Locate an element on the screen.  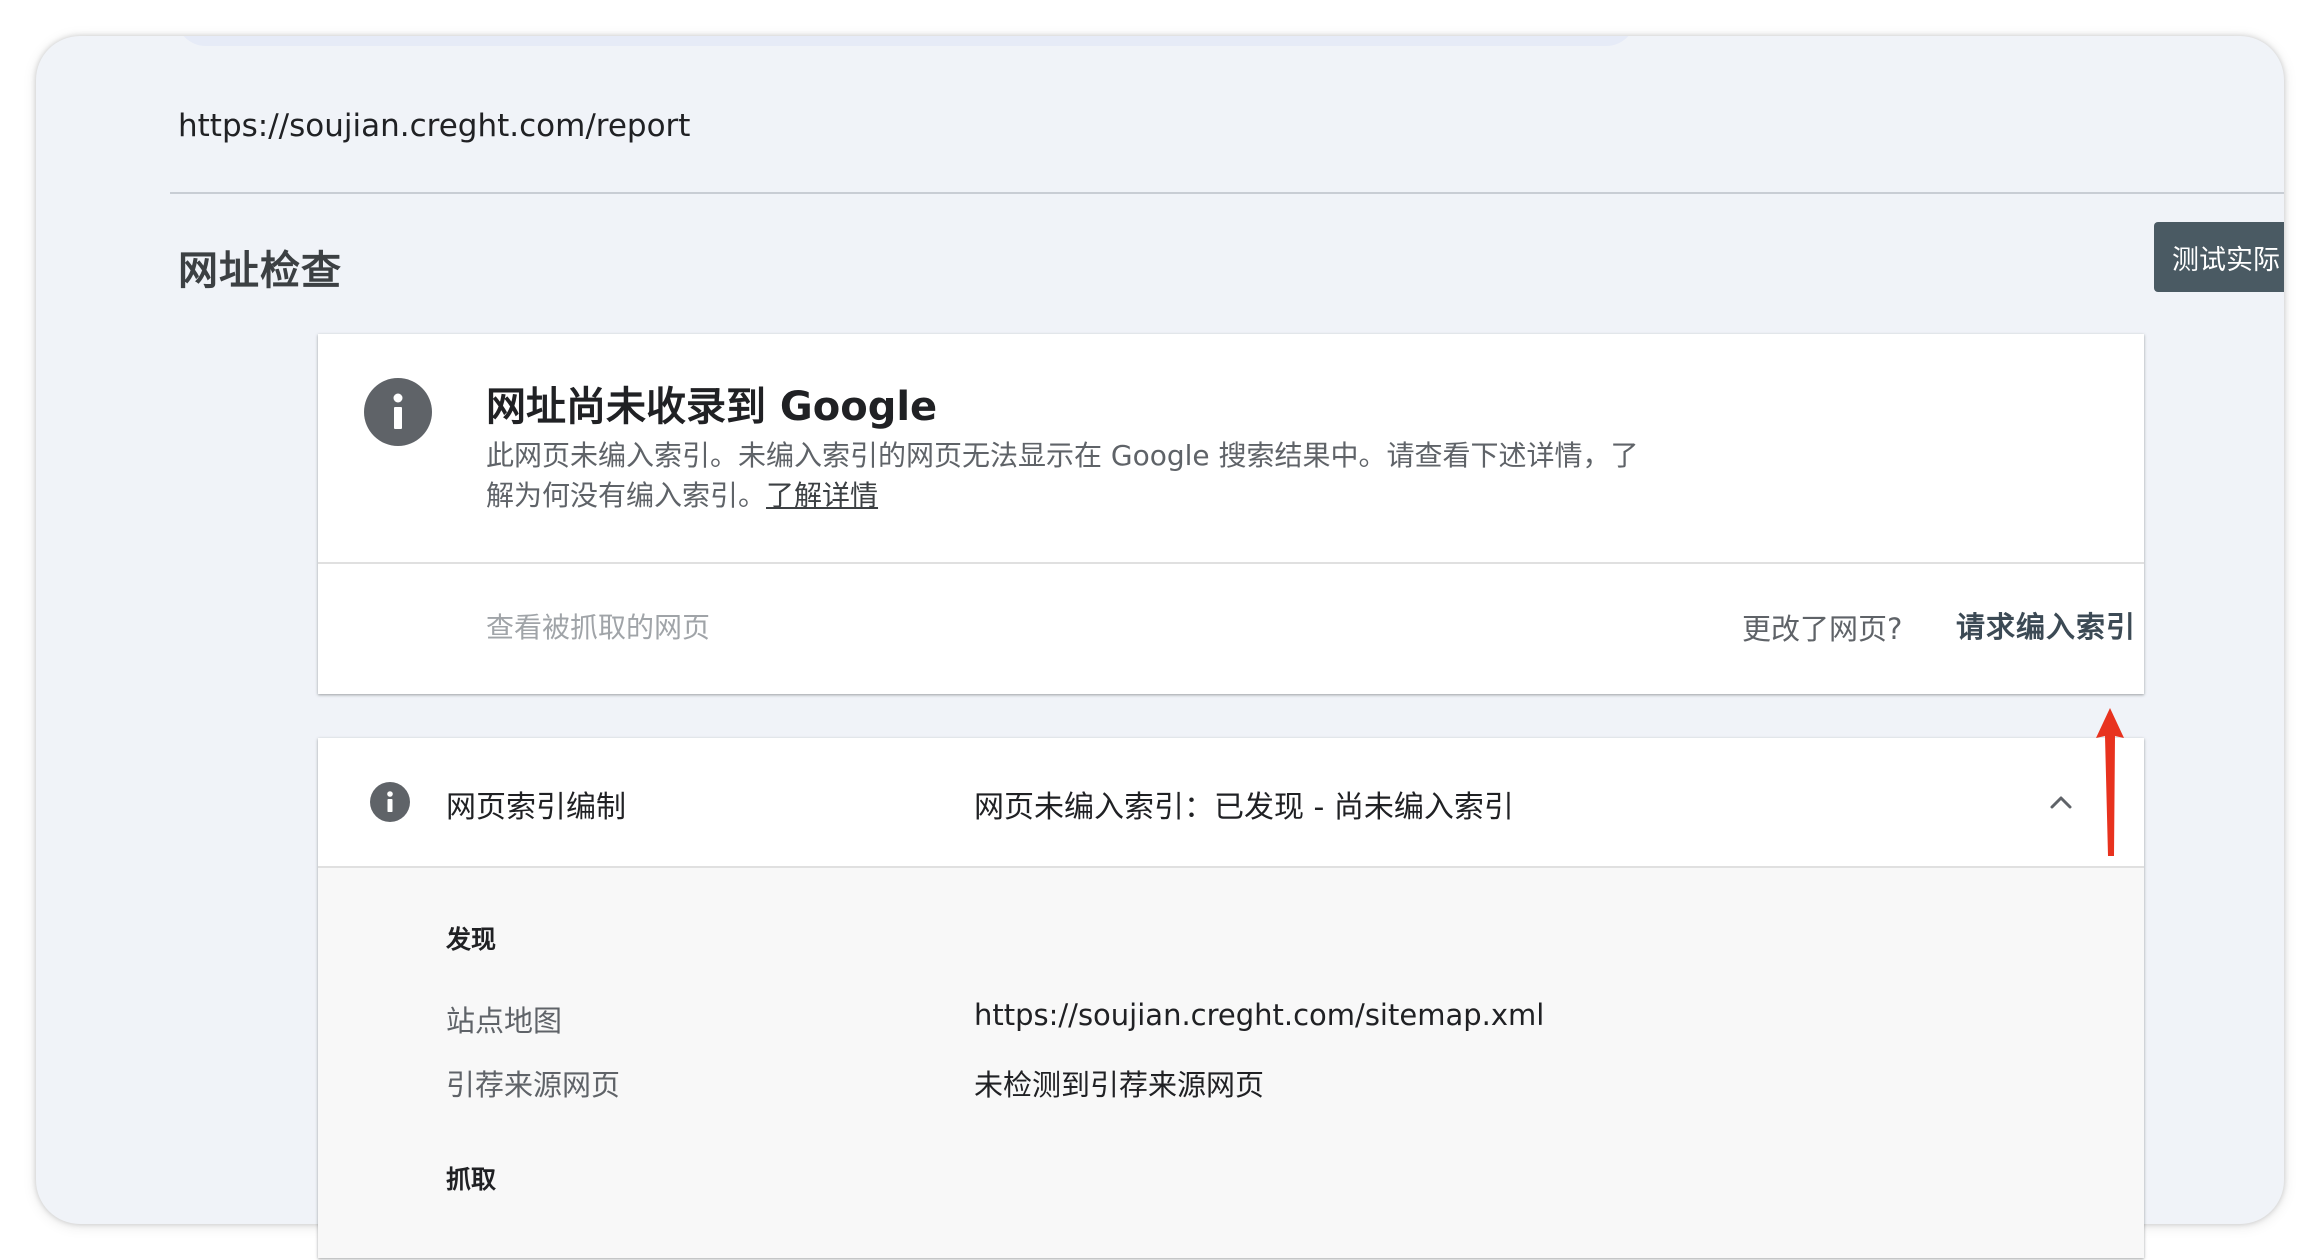
page-indexing-header: 网页索引编制 网页未编入索引：已发现 - 尚未编入索引 is located at coordinates (1231, 802).